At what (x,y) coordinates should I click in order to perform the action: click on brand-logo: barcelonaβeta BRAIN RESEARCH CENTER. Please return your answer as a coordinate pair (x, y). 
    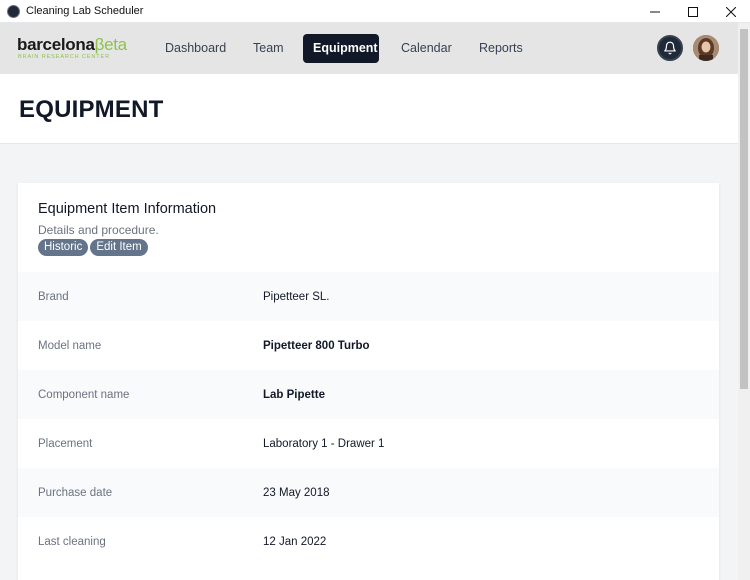
    Looking at the image, I should click on (72, 48).